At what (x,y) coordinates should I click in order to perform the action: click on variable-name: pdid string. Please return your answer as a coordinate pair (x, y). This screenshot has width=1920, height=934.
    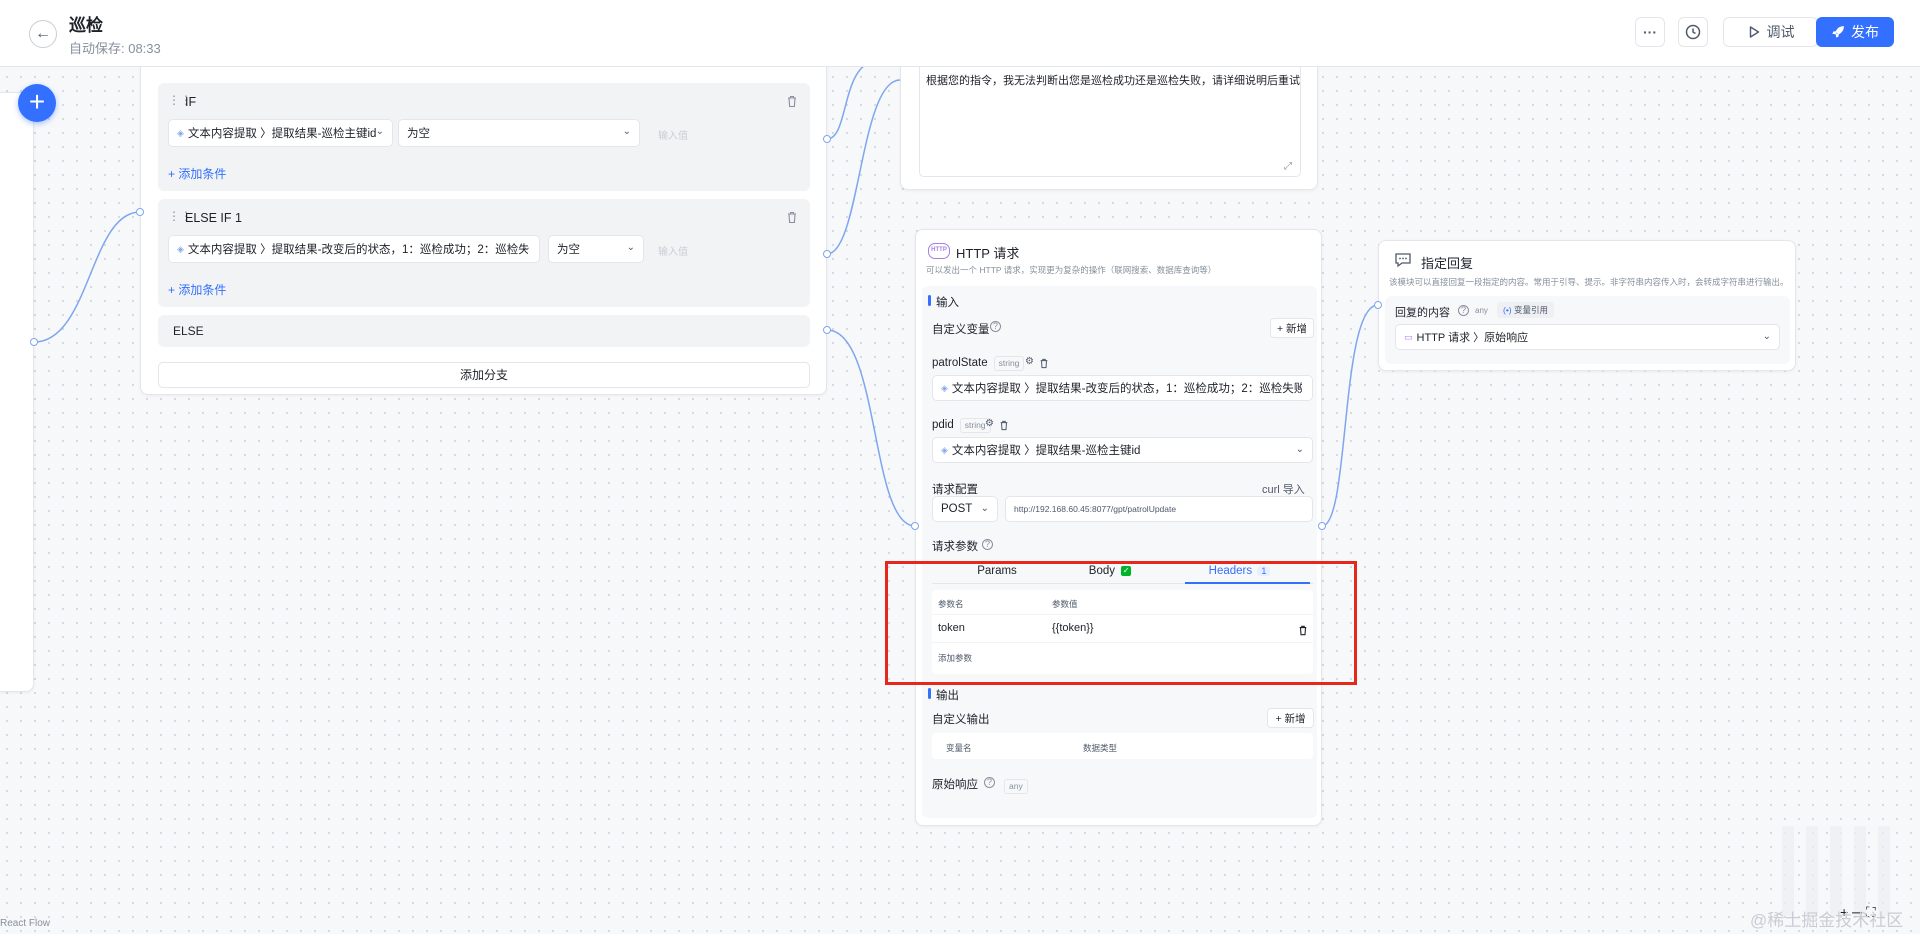
    Looking at the image, I should click on (961, 425).